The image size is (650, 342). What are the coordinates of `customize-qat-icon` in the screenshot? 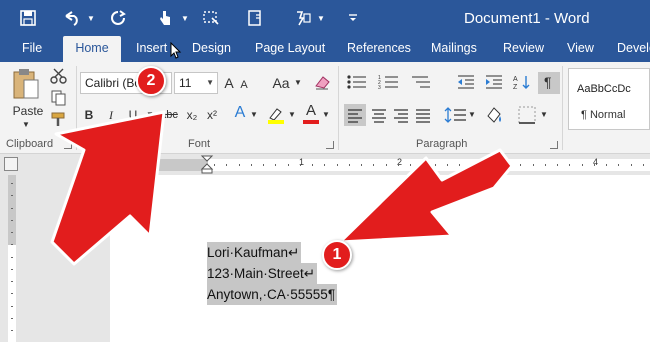 It's located at (353, 18).